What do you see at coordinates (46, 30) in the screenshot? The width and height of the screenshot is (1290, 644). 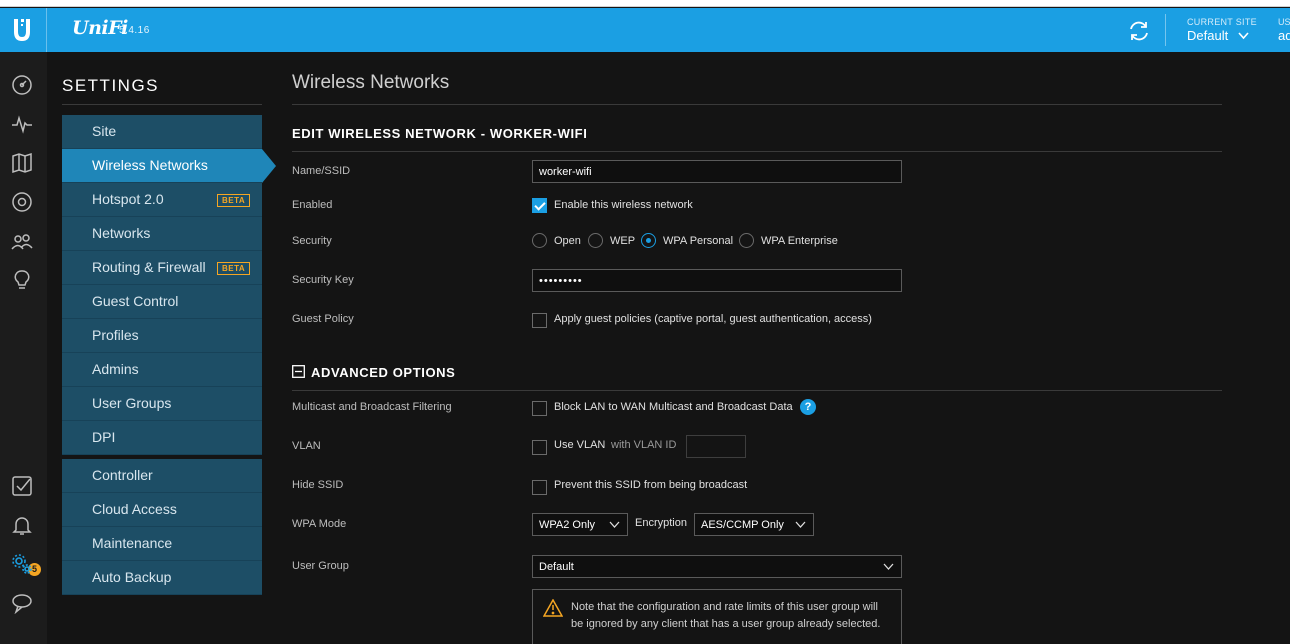 I see `logo-divider` at bounding box center [46, 30].